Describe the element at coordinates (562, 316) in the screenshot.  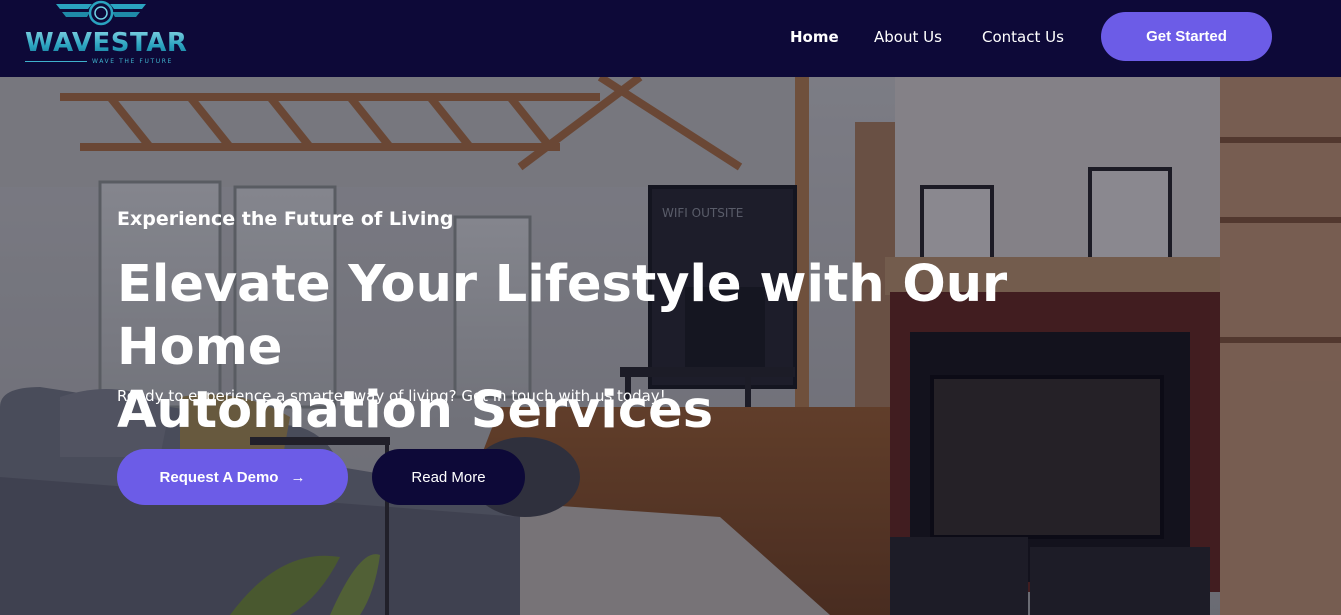
I see `hero-headline-line1: Elevate Your Lifestyle with Our Home` at that location.